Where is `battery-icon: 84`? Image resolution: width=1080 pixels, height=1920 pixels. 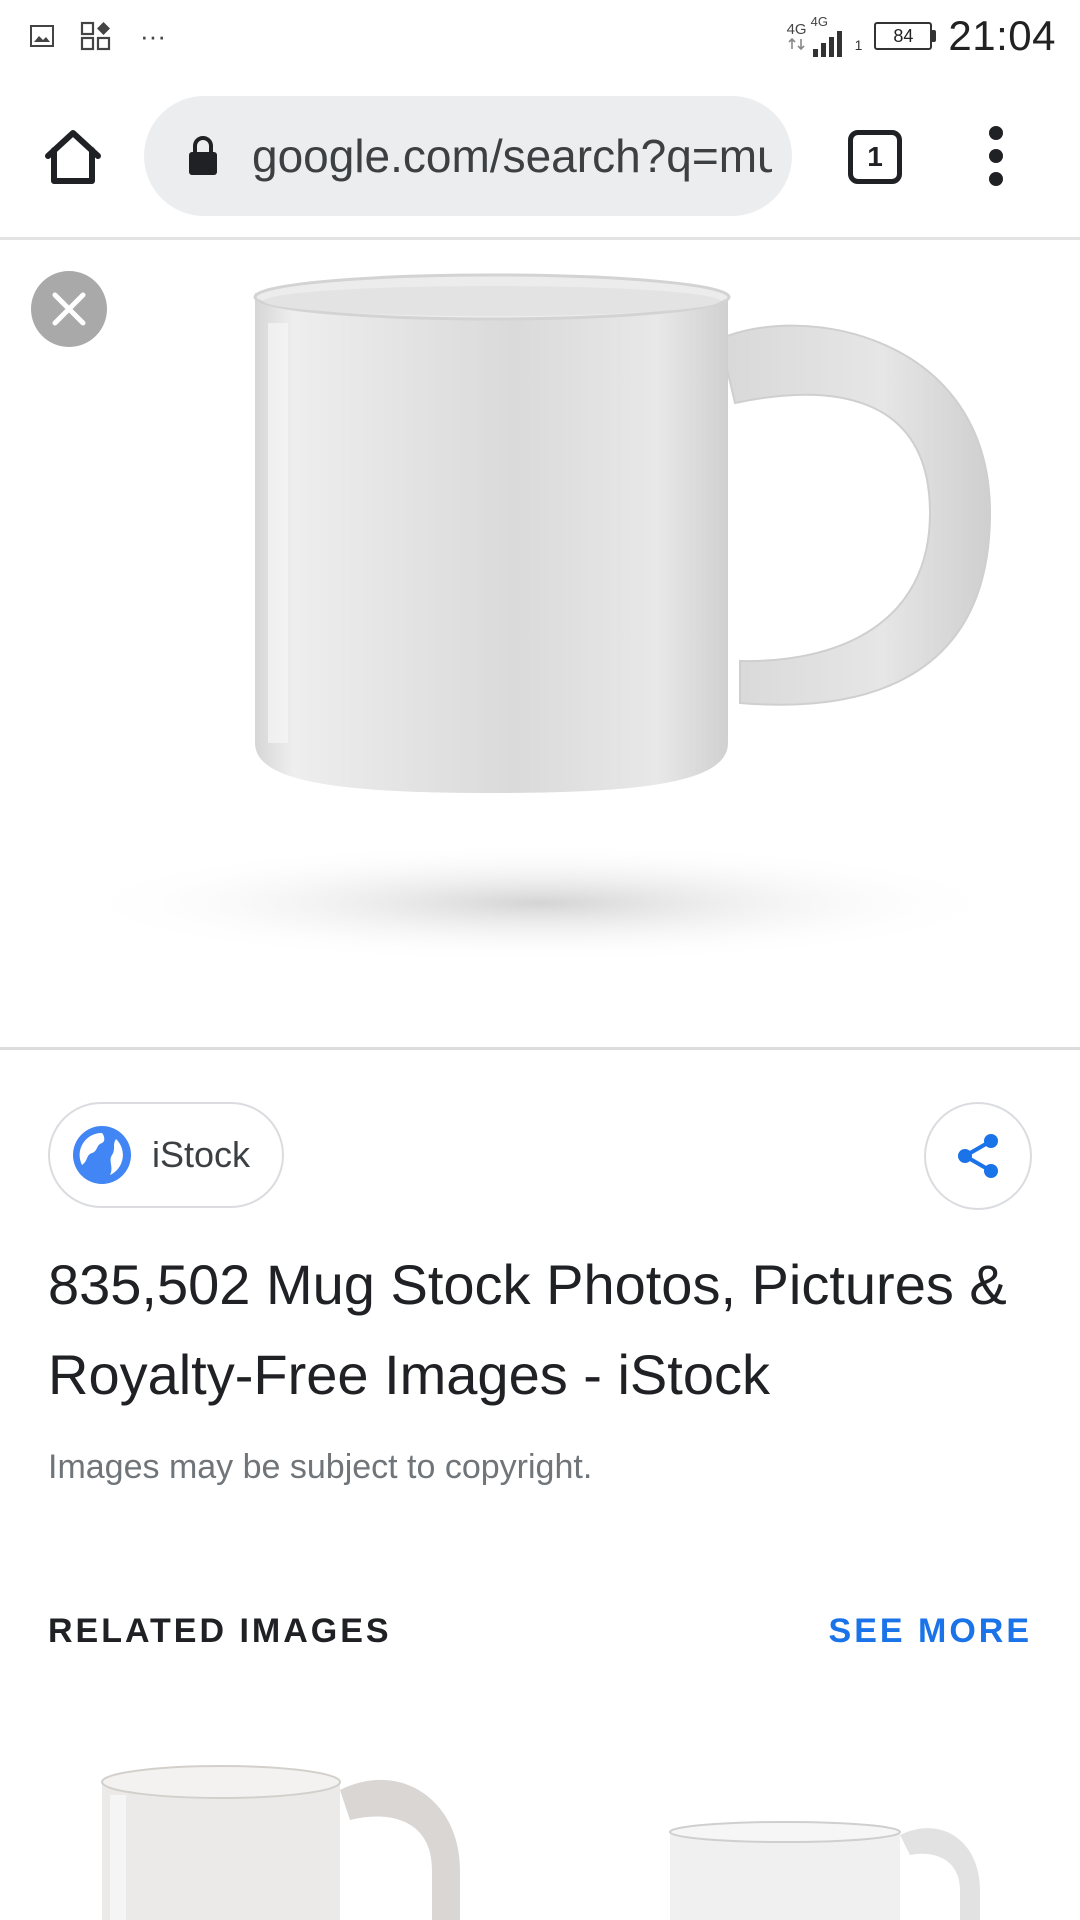 battery-icon: 84 is located at coordinates (905, 36).